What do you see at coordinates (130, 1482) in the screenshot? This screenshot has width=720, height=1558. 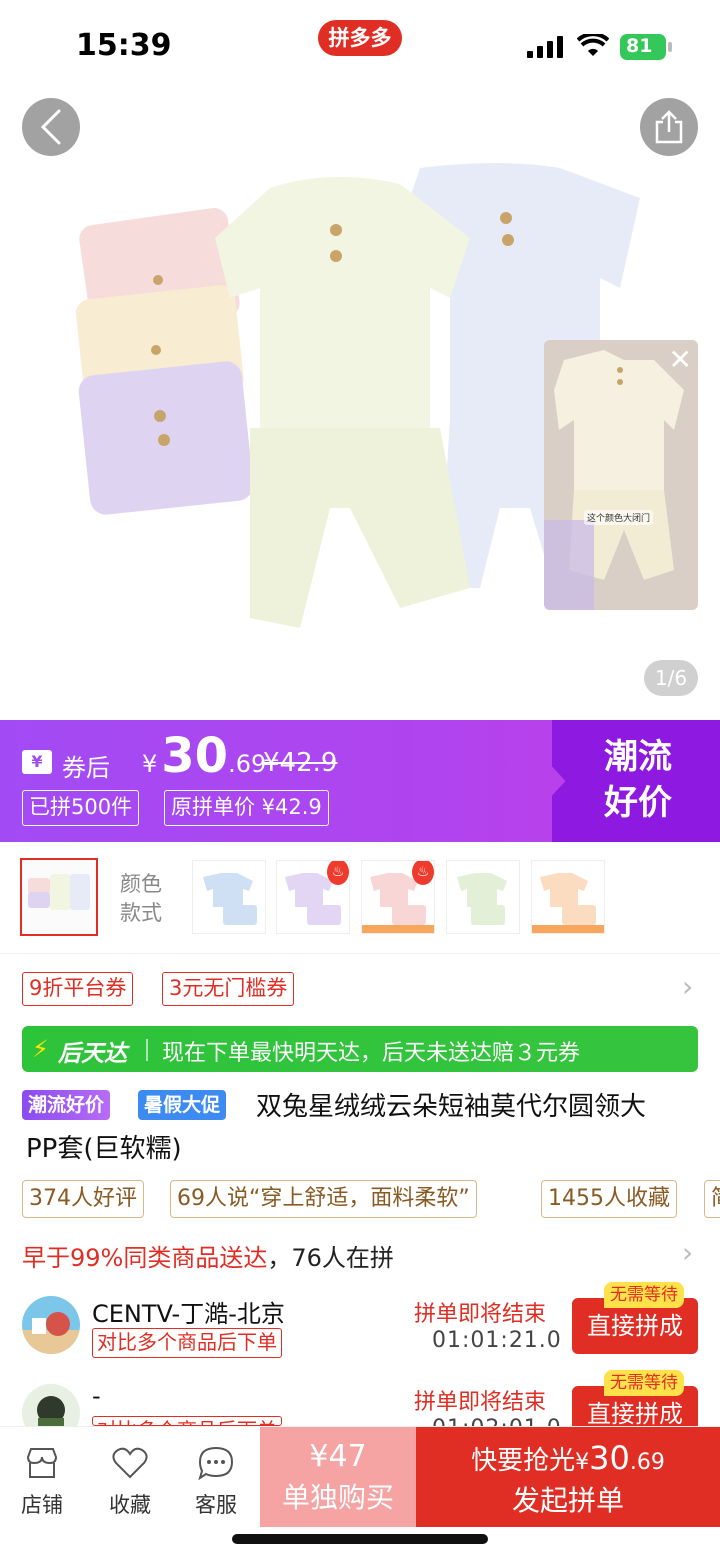 I see `favorite-button: 收藏` at bounding box center [130, 1482].